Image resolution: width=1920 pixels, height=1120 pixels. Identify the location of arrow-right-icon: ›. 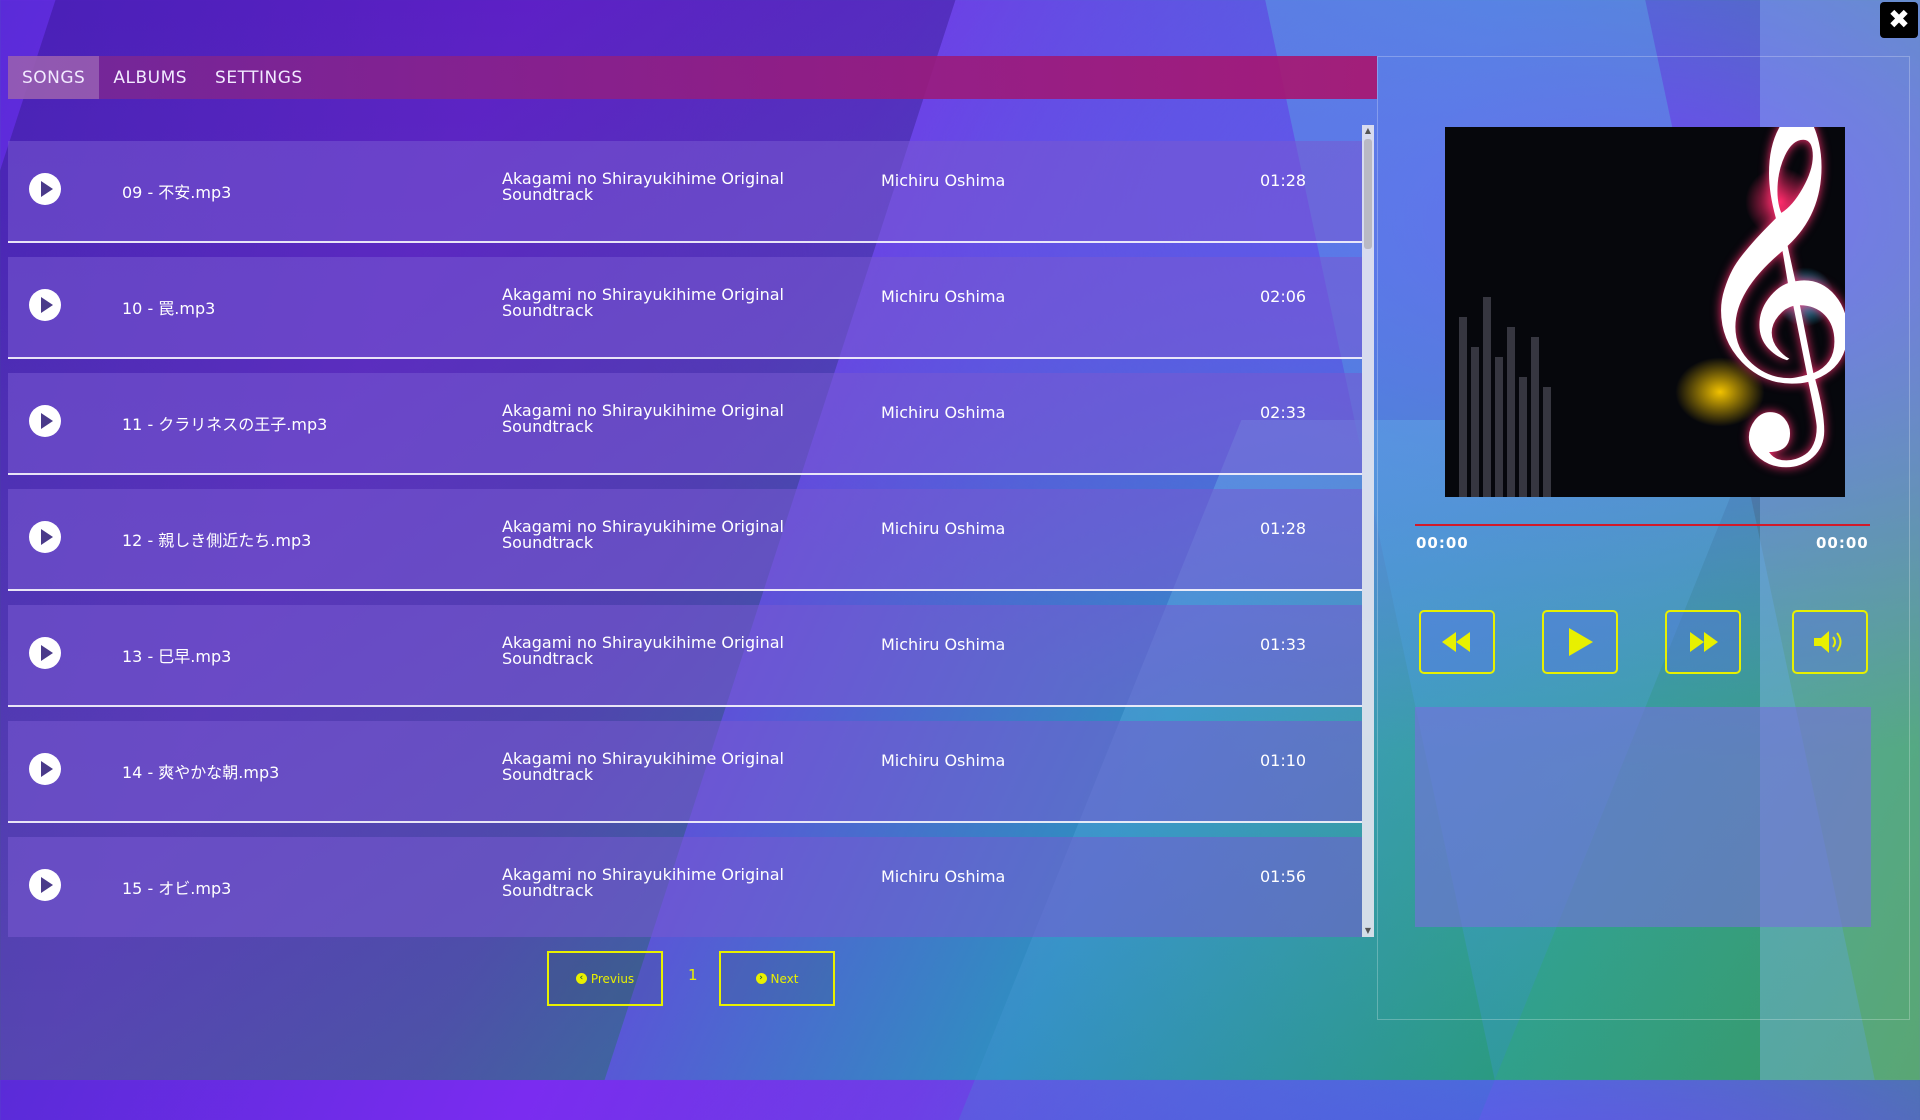
(761, 978).